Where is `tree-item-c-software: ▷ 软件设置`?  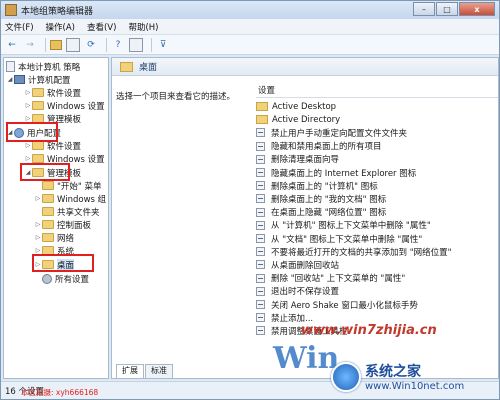
tree-item-c-software: ▷ 软件设置 is located at coordinates (52, 92).